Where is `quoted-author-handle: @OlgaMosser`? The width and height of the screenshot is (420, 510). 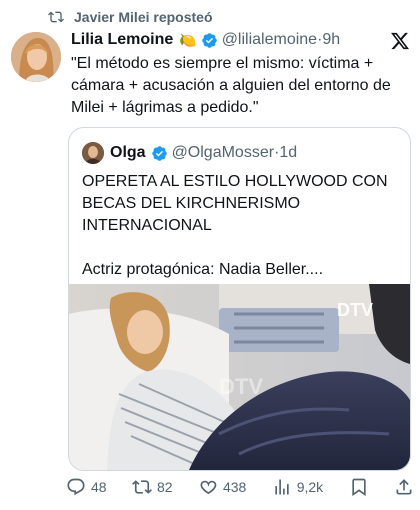 quoted-author-handle: @OlgaMosser is located at coordinates (223, 153).